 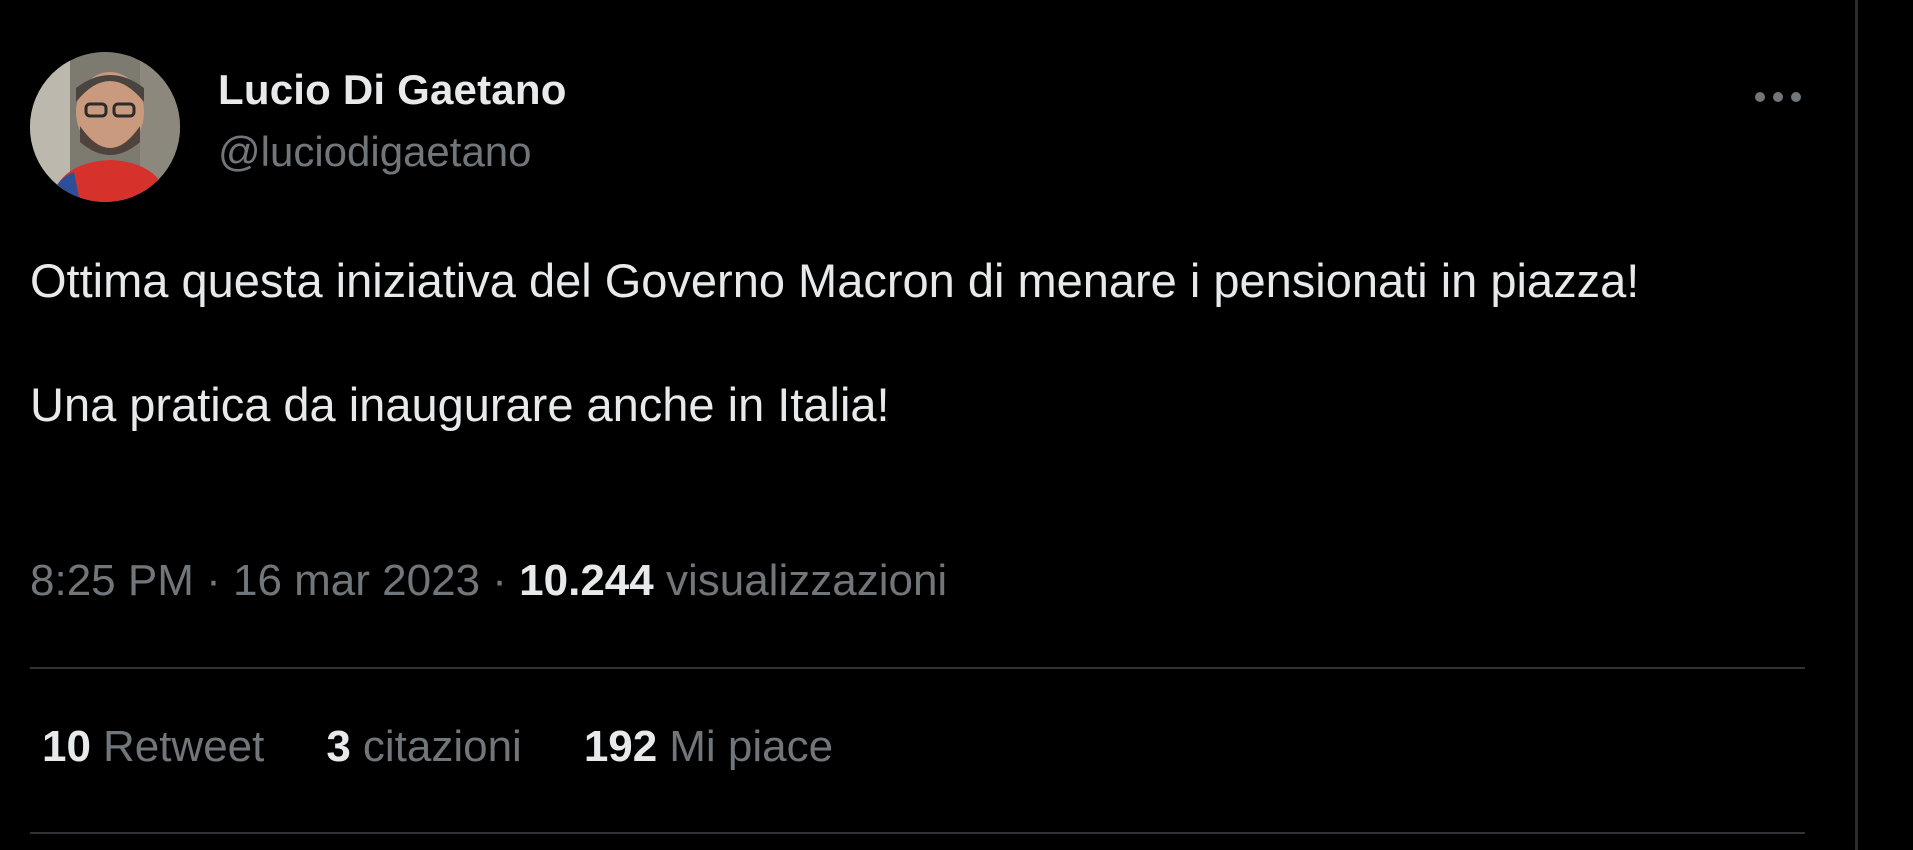 What do you see at coordinates (356, 580) in the screenshot?
I see `tweet-date: 16 mar 2023` at bounding box center [356, 580].